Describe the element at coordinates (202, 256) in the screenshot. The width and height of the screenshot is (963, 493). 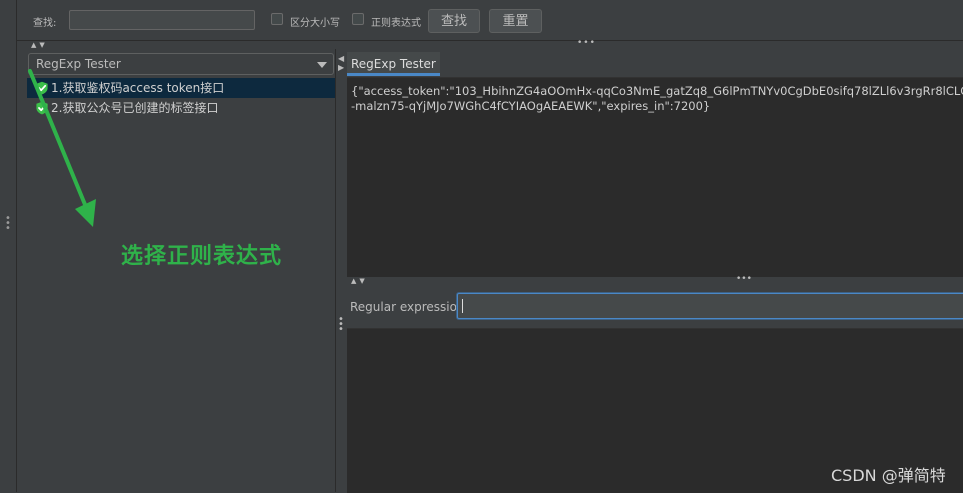
I see `annotation-text: 选择正则表达式` at that location.